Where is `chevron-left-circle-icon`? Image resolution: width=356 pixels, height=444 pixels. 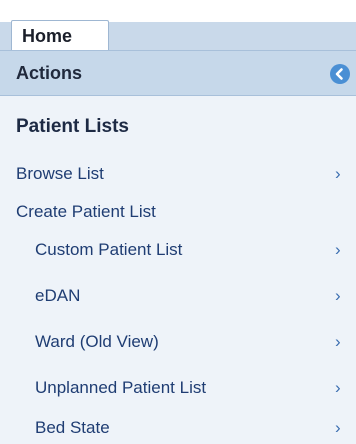 chevron-left-circle-icon is located at coordinates (340, 74).